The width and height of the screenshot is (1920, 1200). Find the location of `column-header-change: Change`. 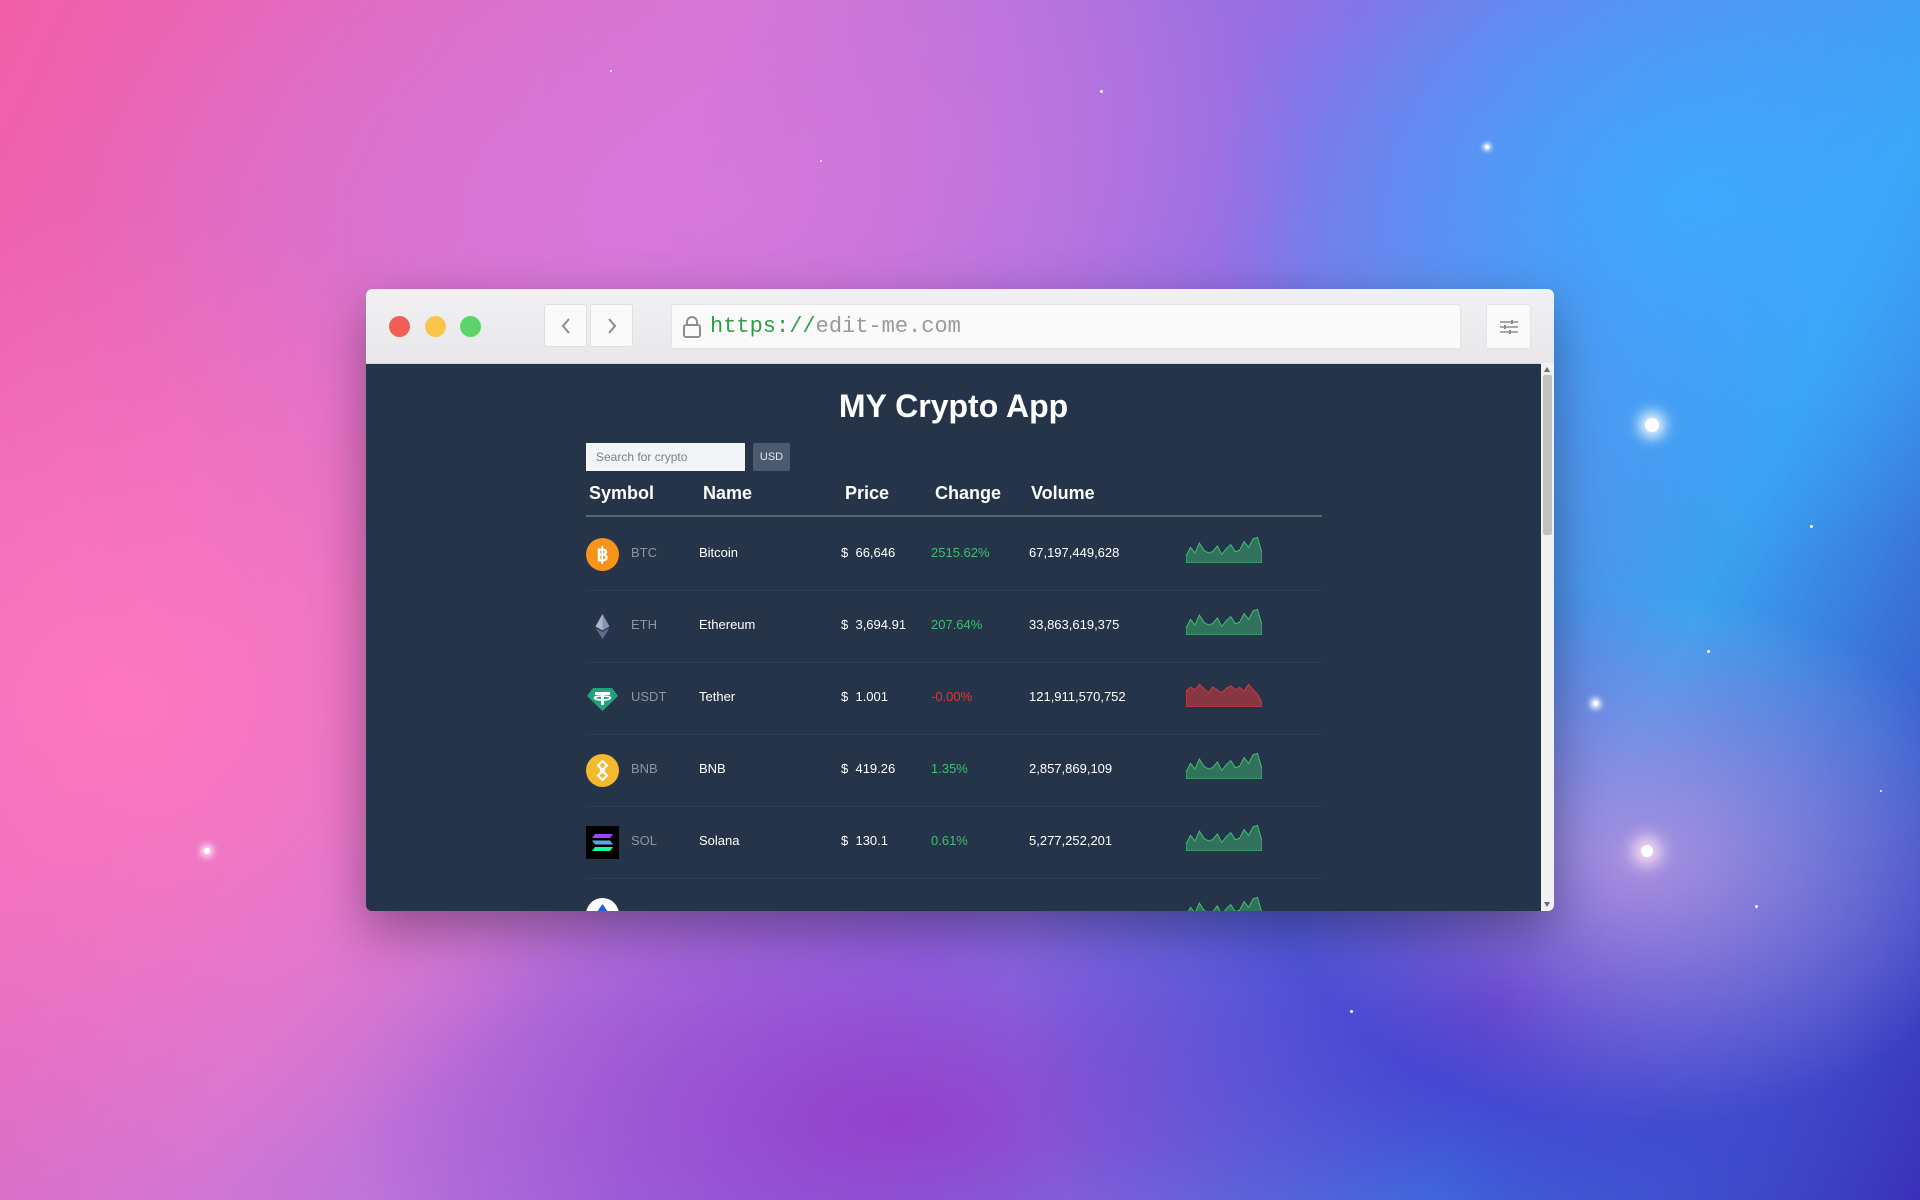

column-header-change: Change is located at coordinates (968, 493).